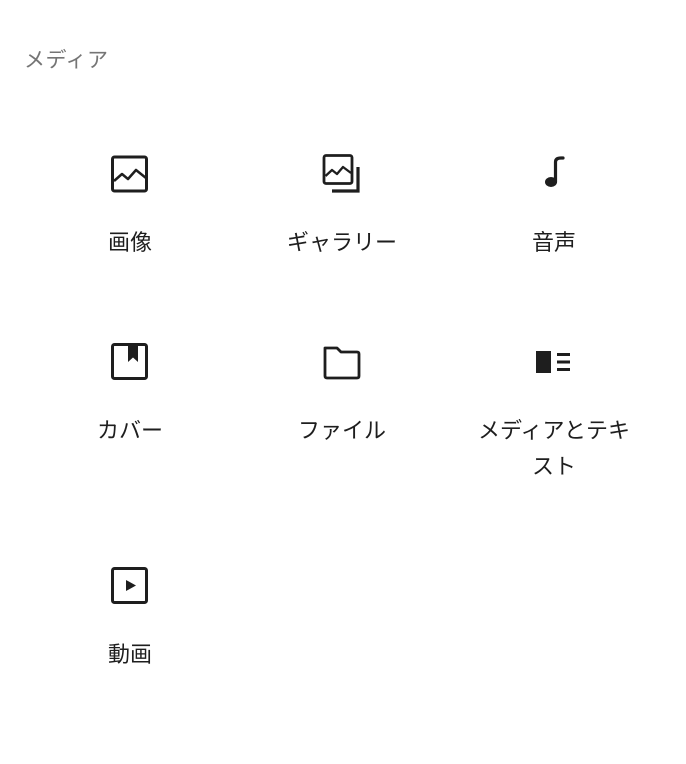 This screenshot has height=764, width=686. What do you see at coordinates (553, 243) in the screenshot?
I see `block-label: 音声` at bounding box center [553, 243].